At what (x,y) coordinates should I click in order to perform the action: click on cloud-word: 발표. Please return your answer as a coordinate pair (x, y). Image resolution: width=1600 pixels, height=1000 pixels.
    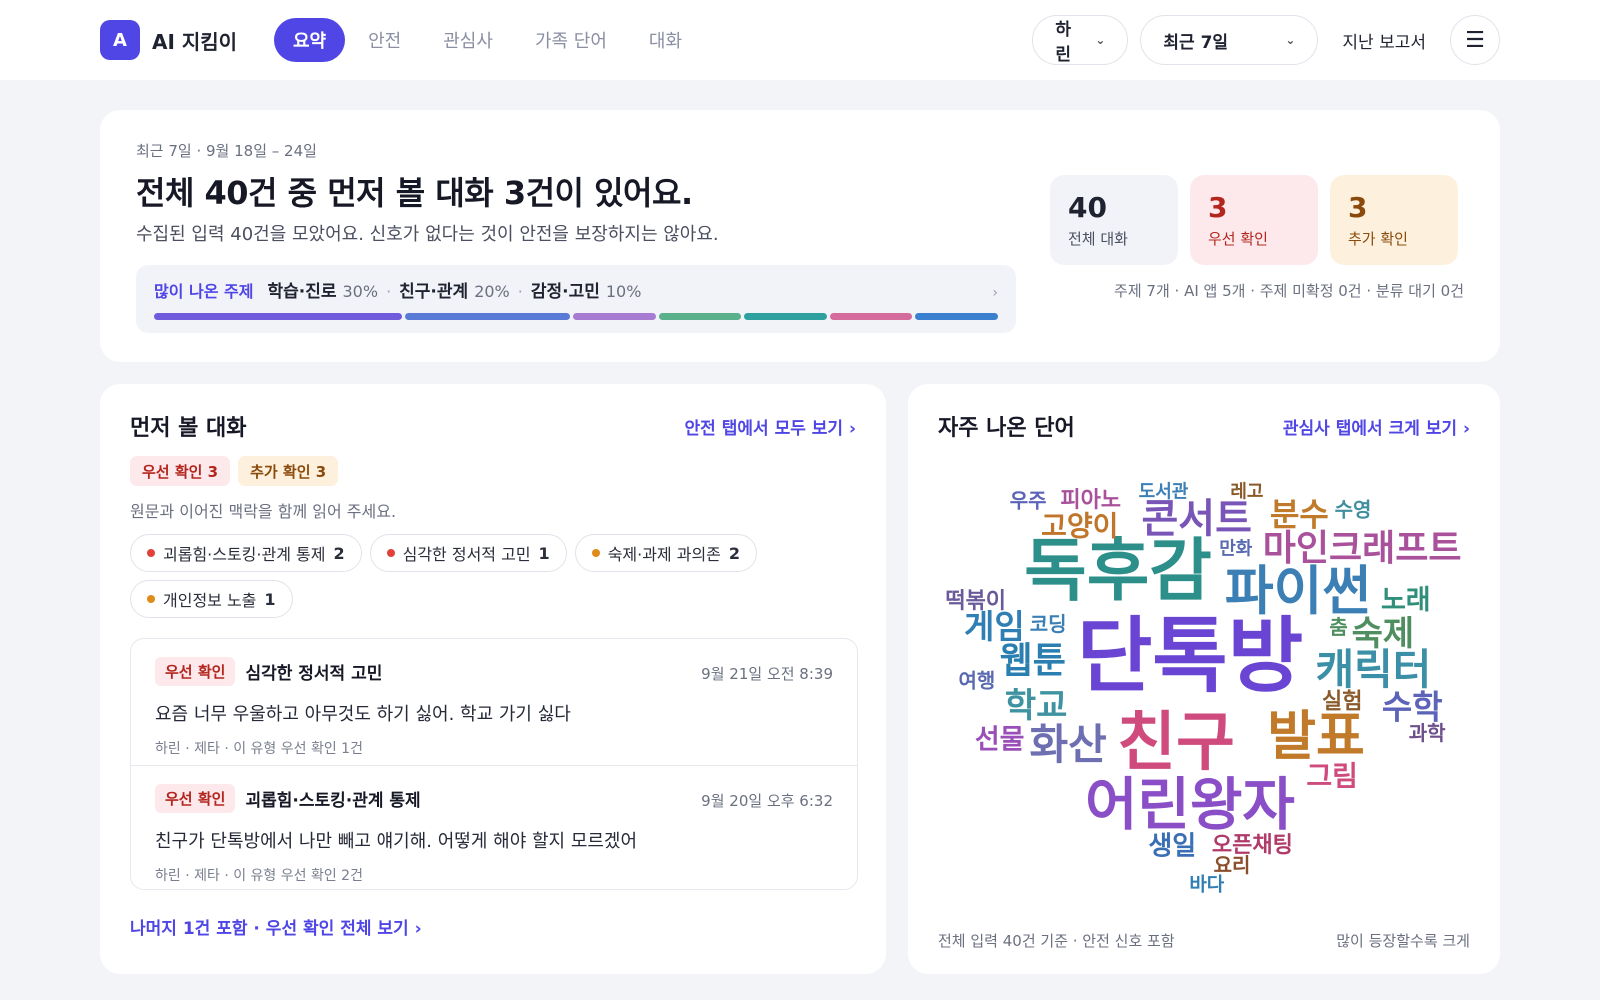
    Looking at the image, I should click on (1316, 736).